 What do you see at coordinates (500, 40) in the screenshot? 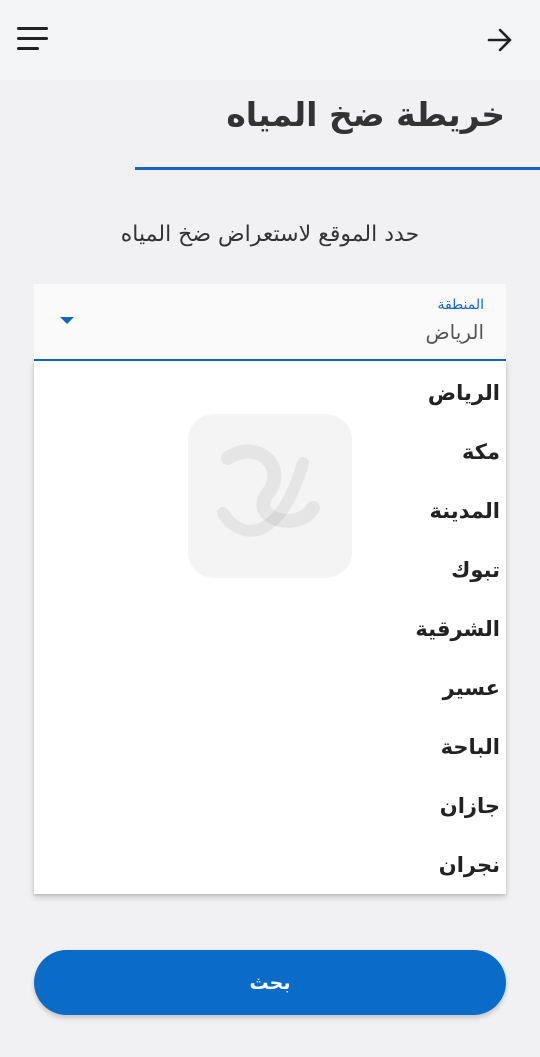
I see `arrow-right-icon` at bounding box center [500, 40].